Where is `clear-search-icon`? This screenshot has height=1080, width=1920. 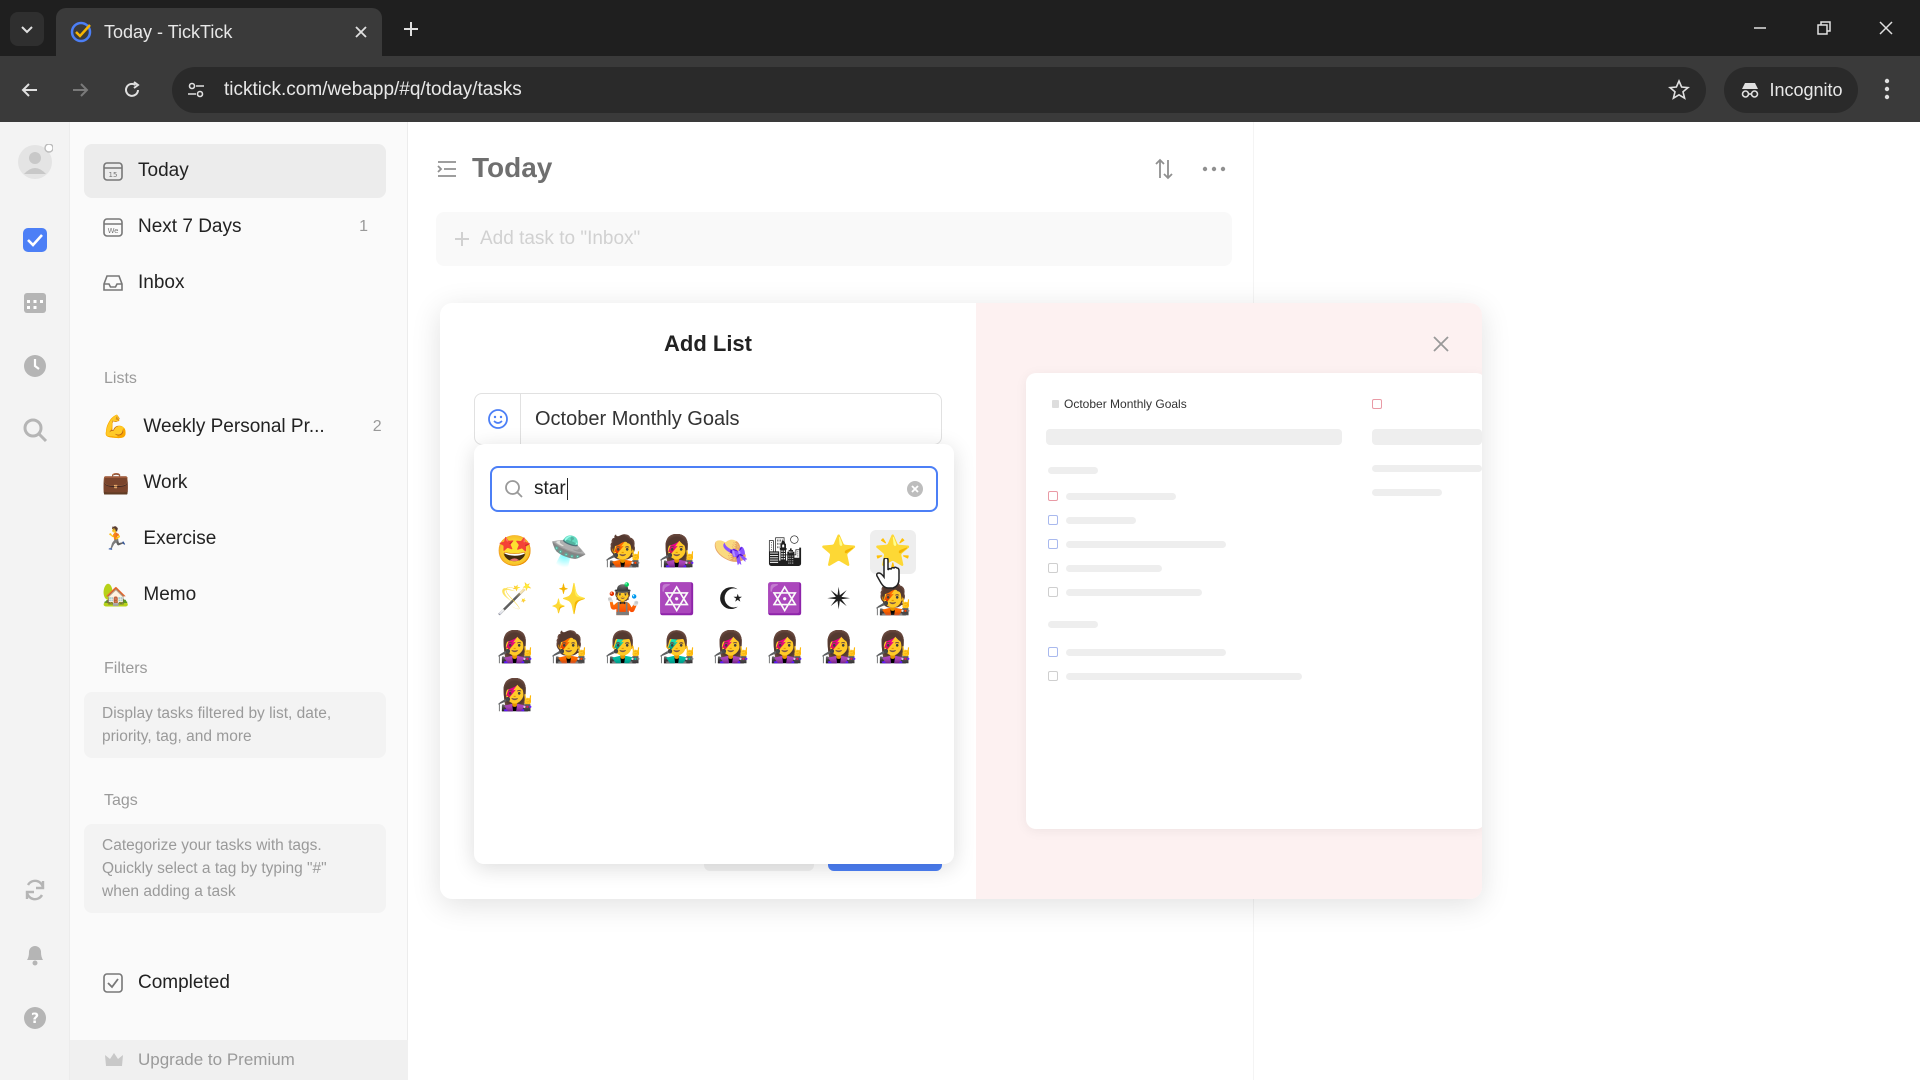 clear-search-icon is located at coordinates (915, 489).